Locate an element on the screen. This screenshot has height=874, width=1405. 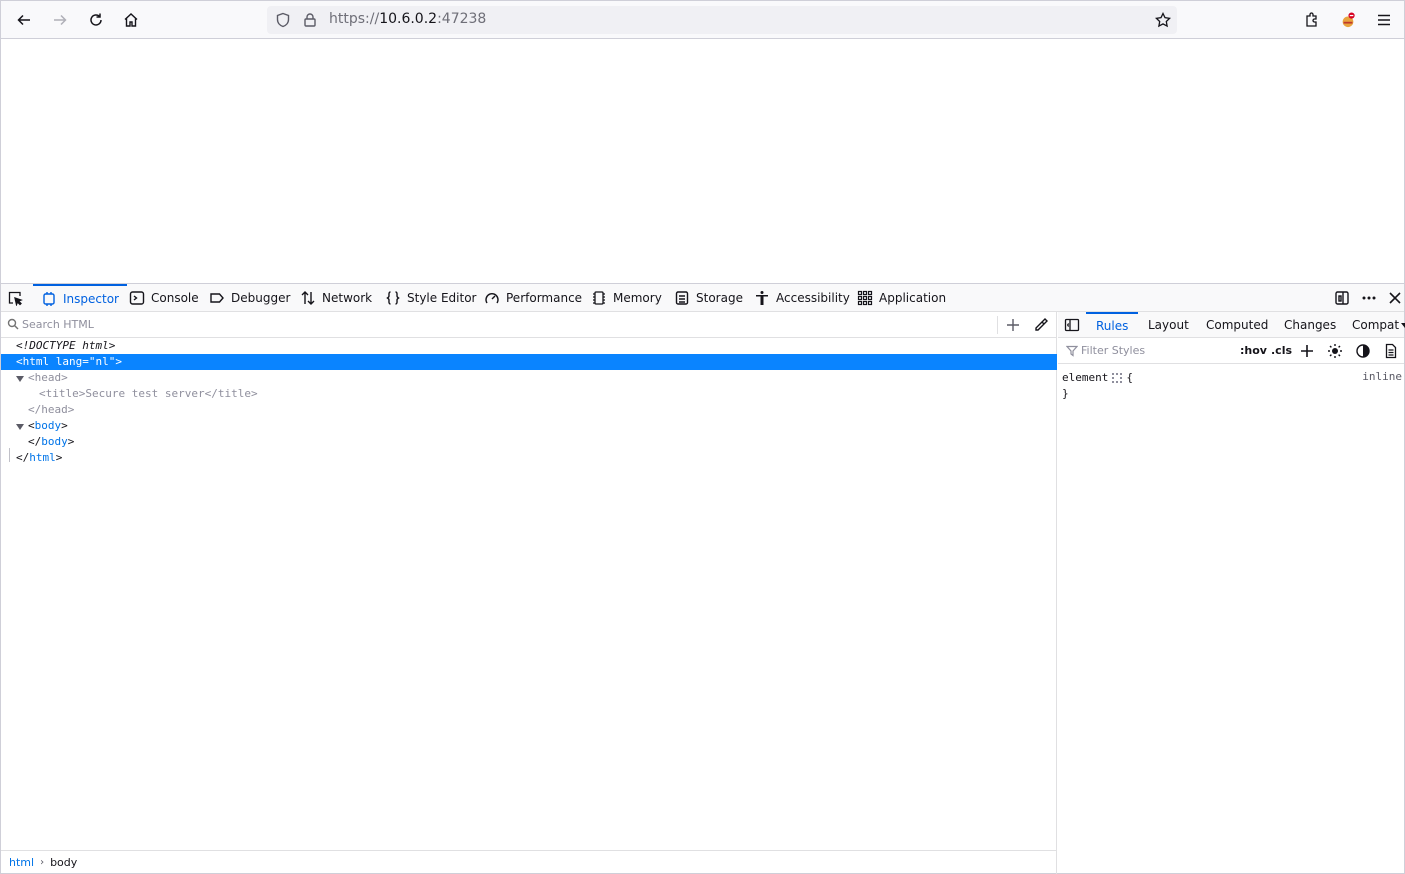
html-node: <html lang="nl"> is located at coordinates (529, 362).